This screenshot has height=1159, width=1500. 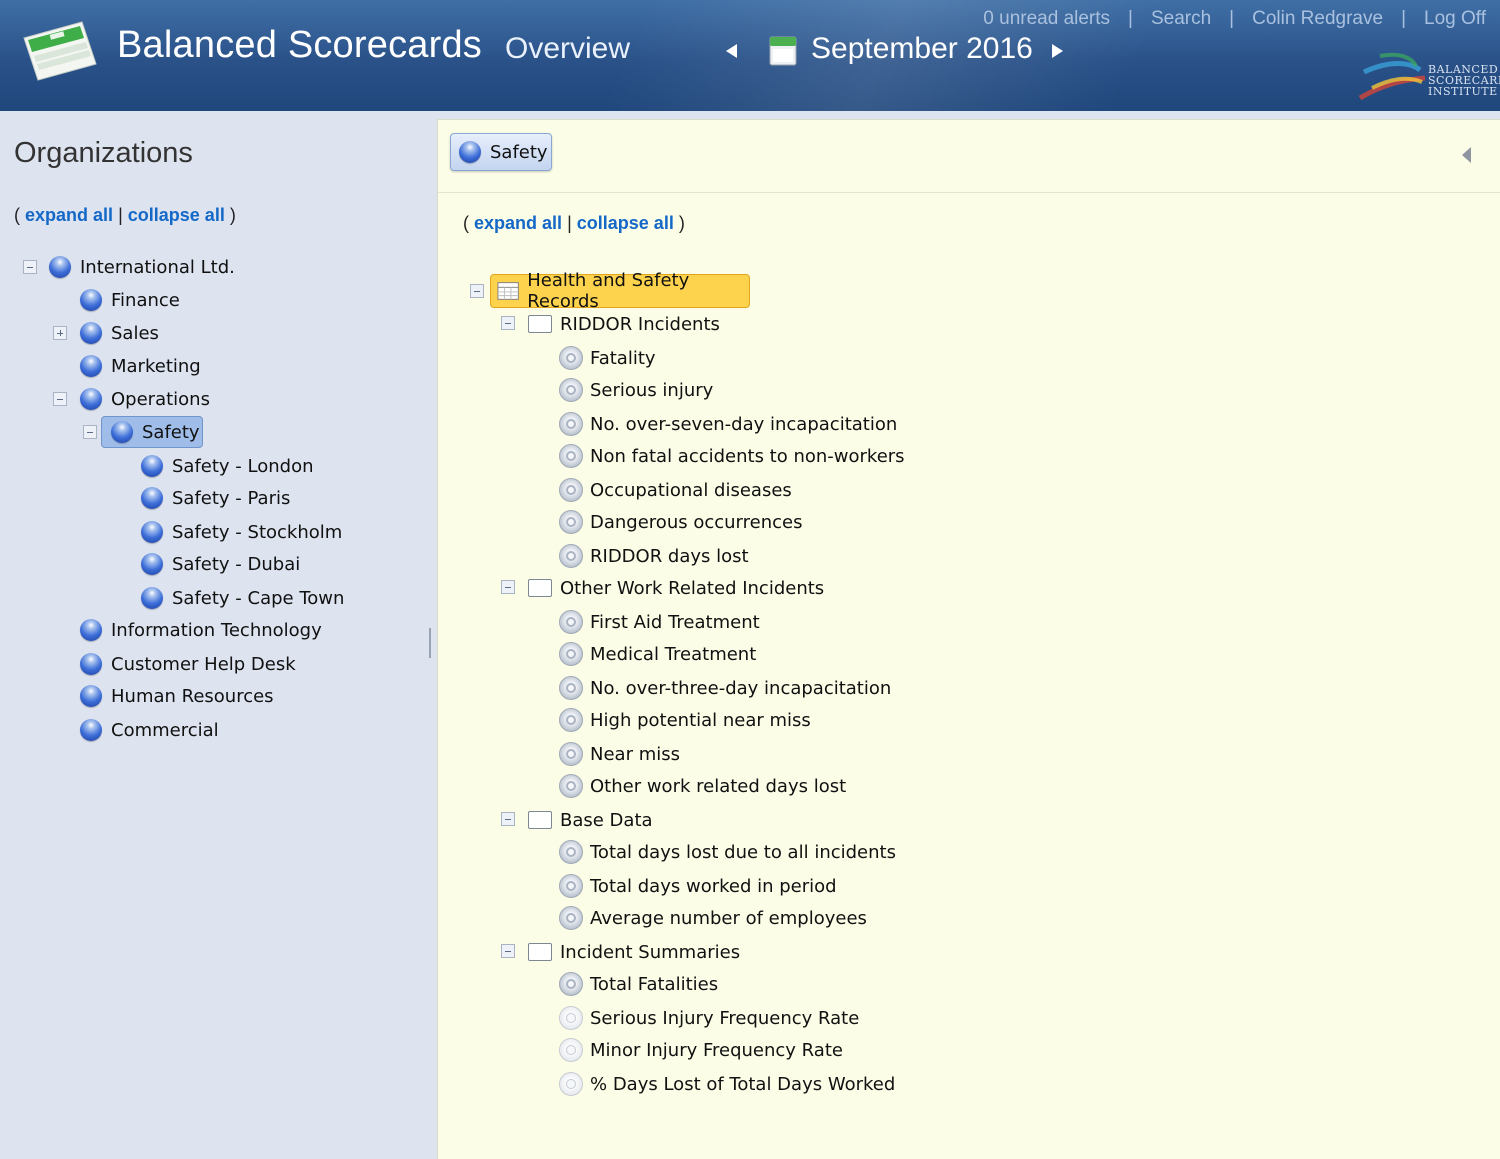 I want to click on unread-alerts-link: 0 unread alerts, so click(x=1046, y=18).